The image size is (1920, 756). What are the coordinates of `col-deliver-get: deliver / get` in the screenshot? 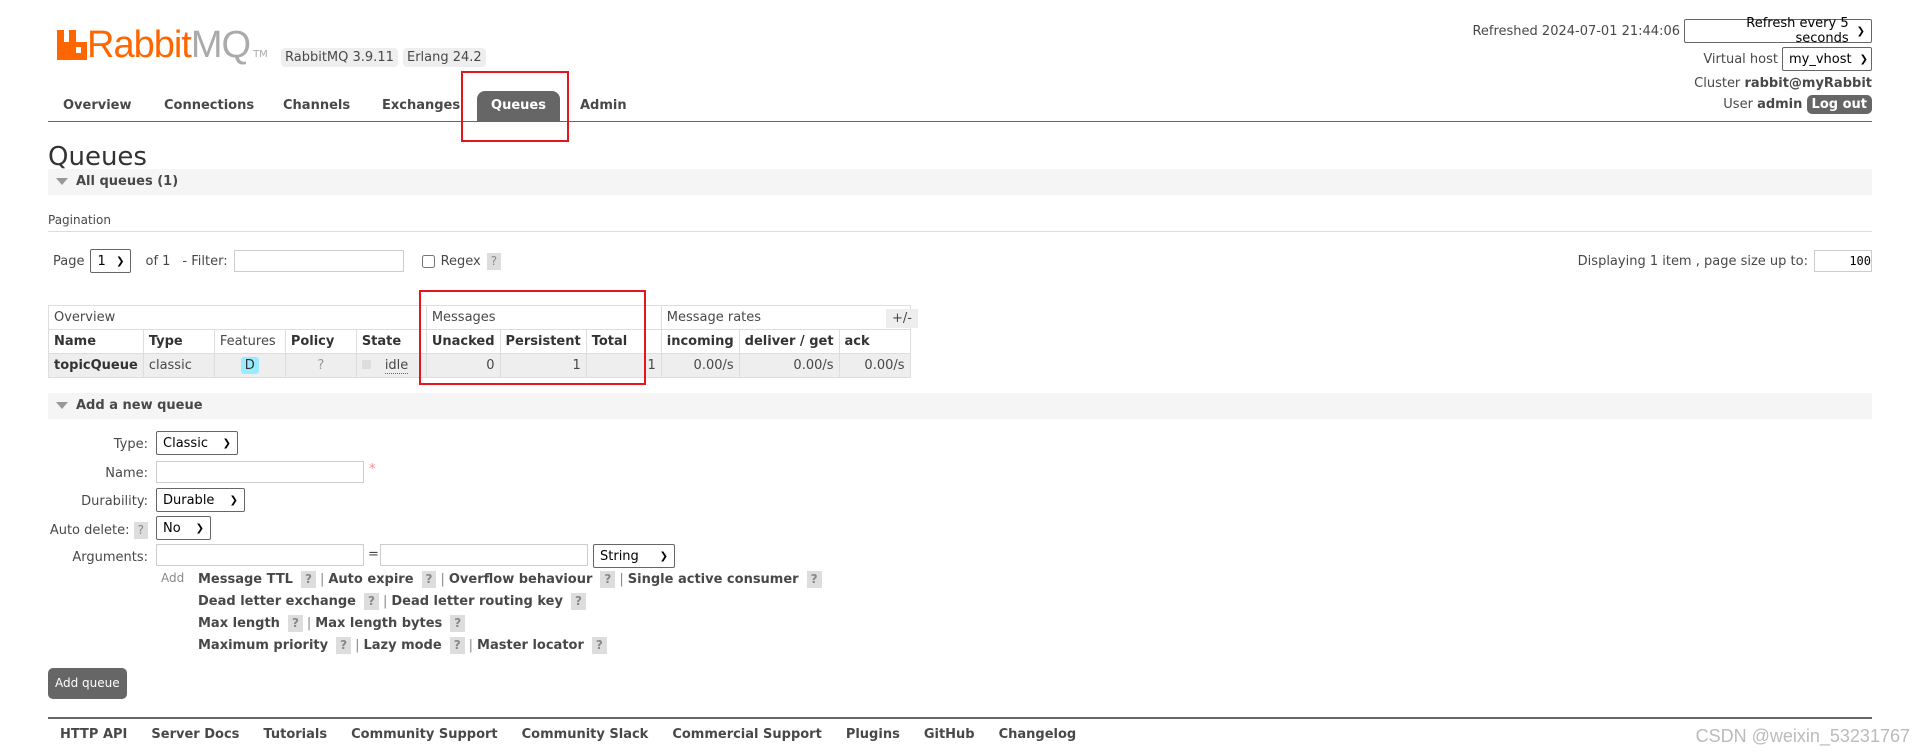 It's located at (789, 341).